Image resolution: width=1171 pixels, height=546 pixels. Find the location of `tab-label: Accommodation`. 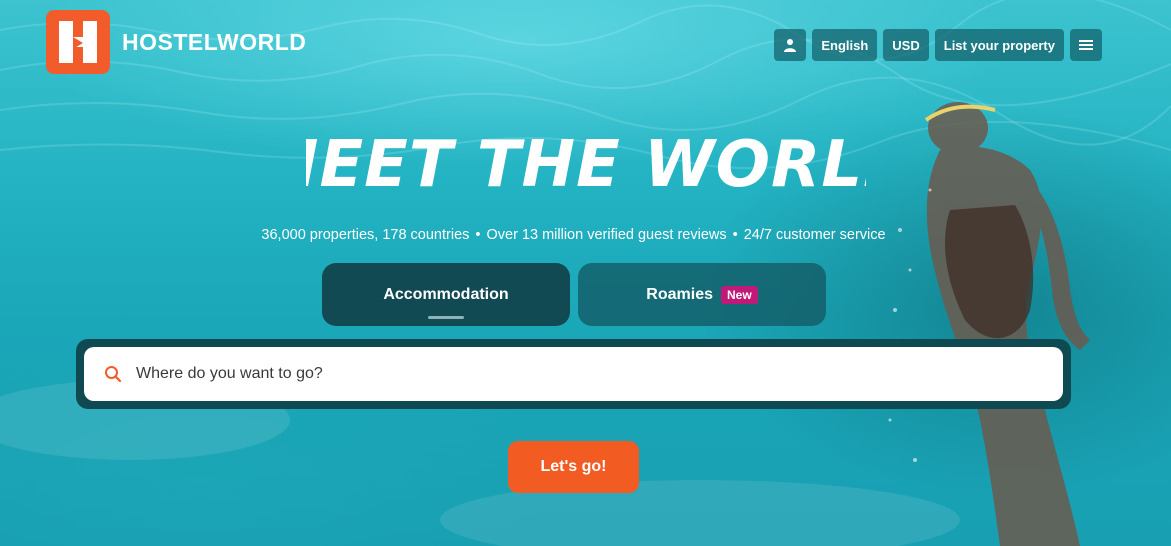

tab-label: Accommodation is located at coordinates (446, 294).